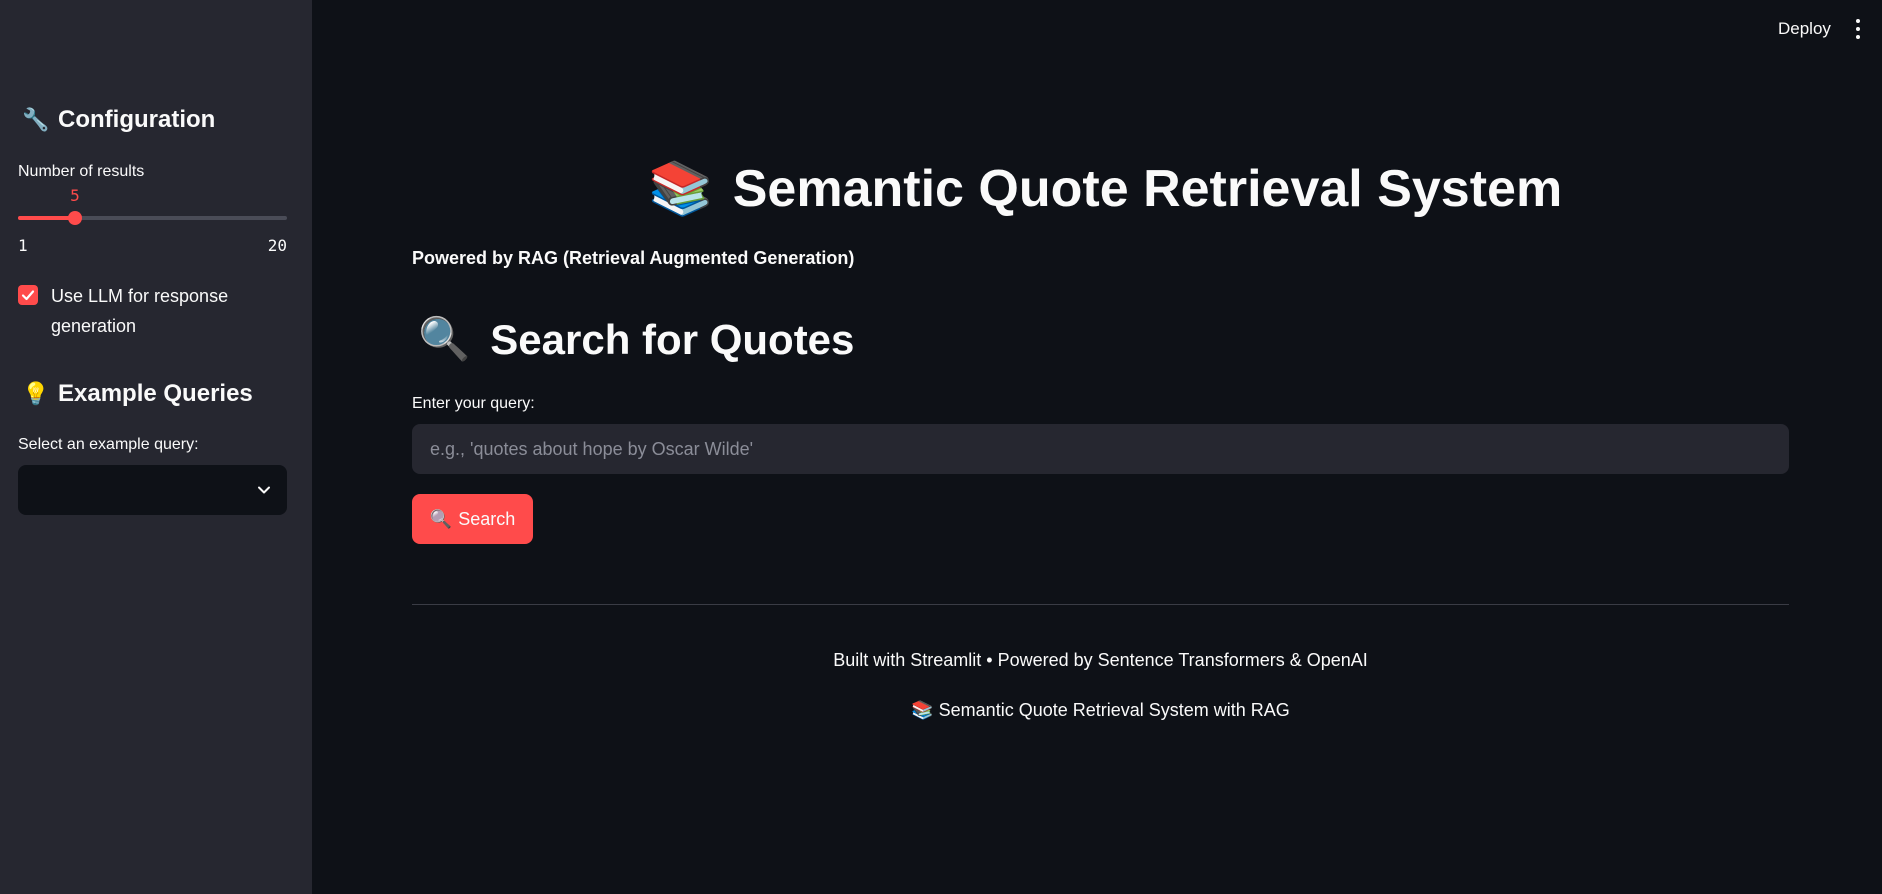  I want to click on search-heading: 🔍 Search for Quotes, so click(636, 339).